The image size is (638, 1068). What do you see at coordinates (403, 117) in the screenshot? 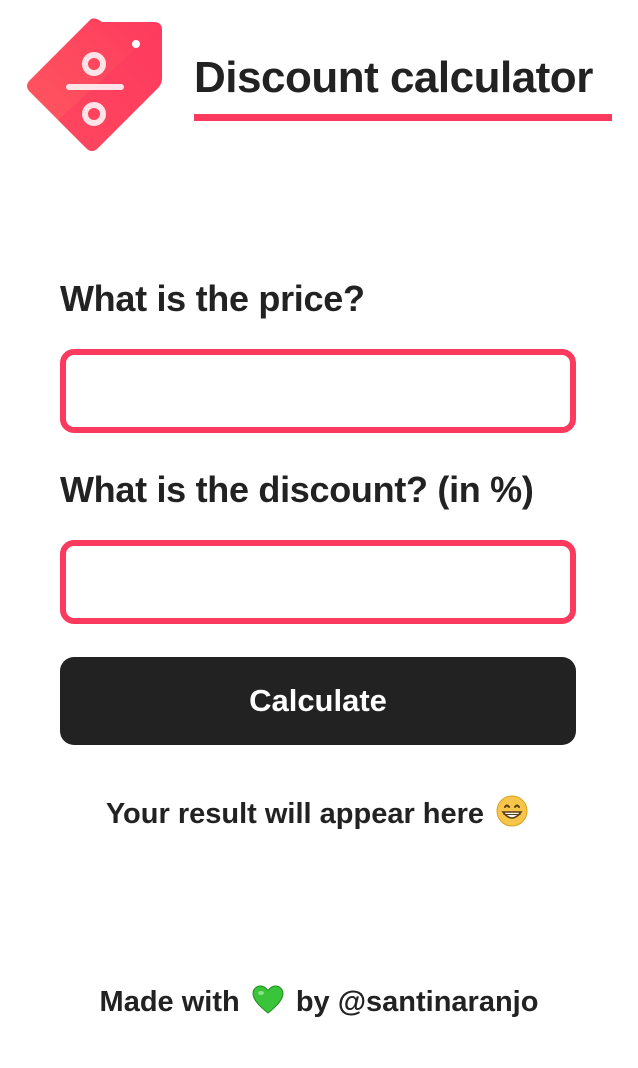
I see `title-underline` at bounding box center [403, 117].